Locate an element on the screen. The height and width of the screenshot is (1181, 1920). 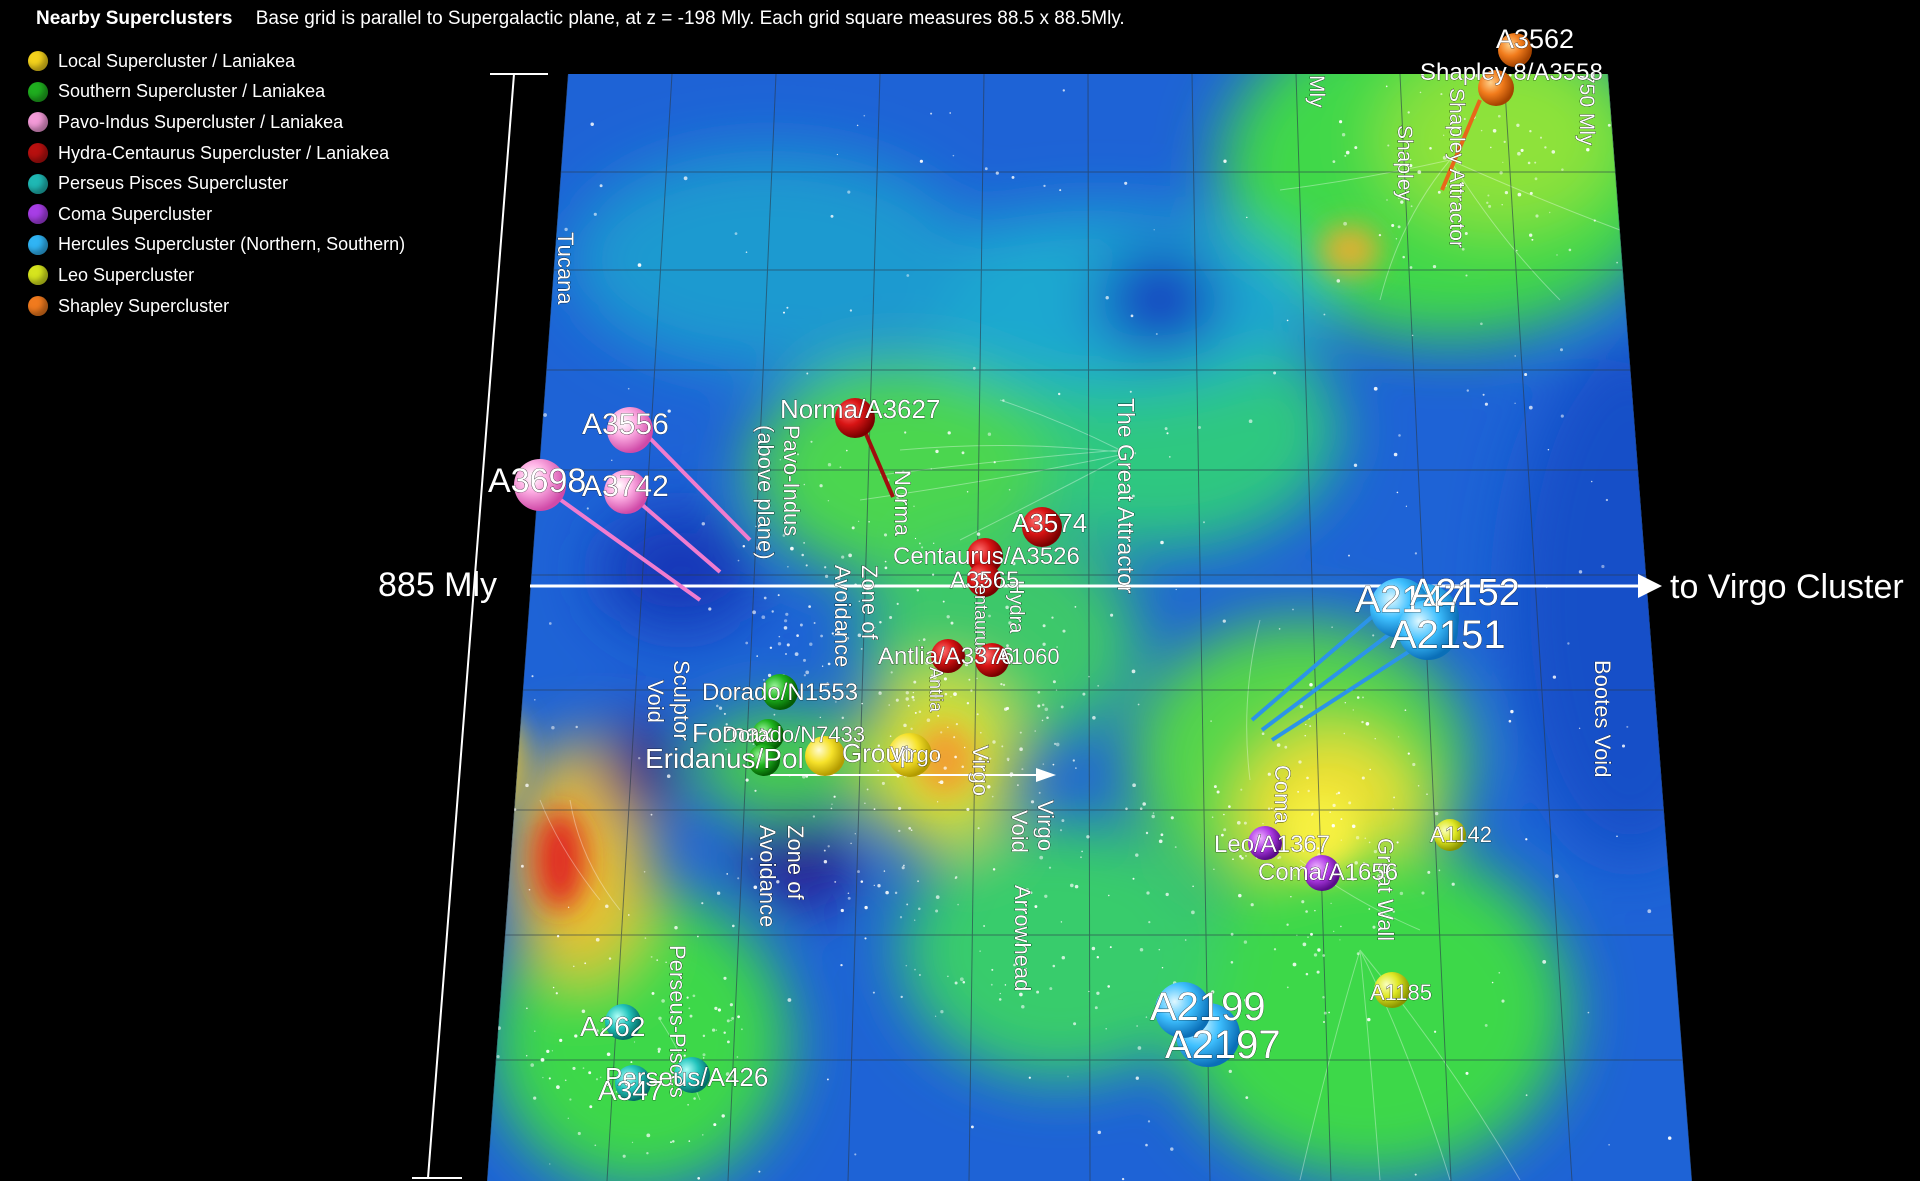
label-a2197: A2197 is located at coordinates (1223, 1045).